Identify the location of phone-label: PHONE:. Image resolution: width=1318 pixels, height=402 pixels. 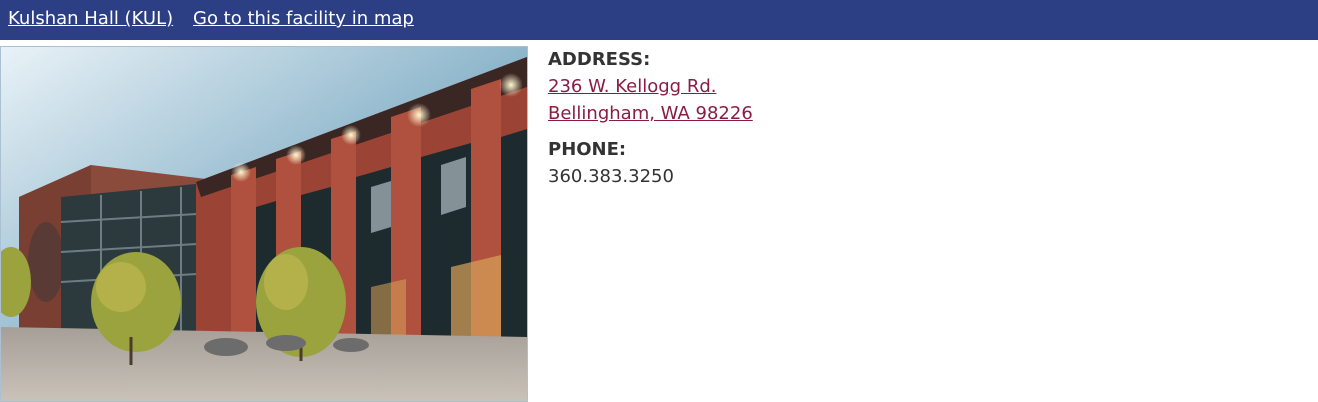
(587, 149).